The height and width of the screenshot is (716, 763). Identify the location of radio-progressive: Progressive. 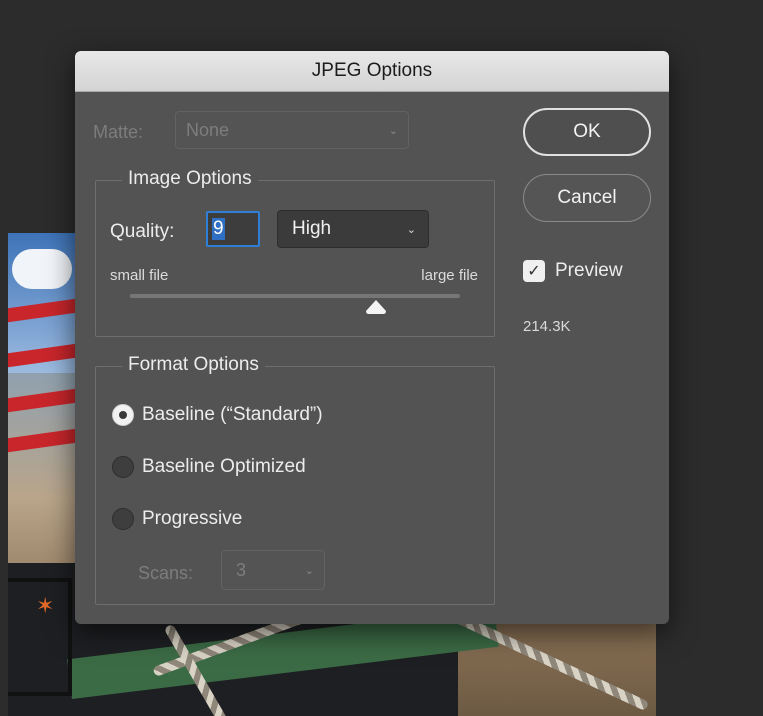
(177, 519).